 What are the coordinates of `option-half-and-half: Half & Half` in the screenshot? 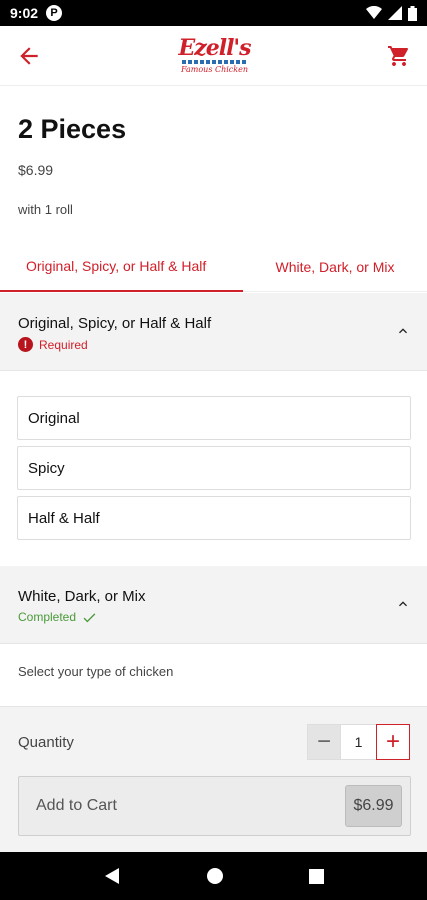 It's located at (214, 518).